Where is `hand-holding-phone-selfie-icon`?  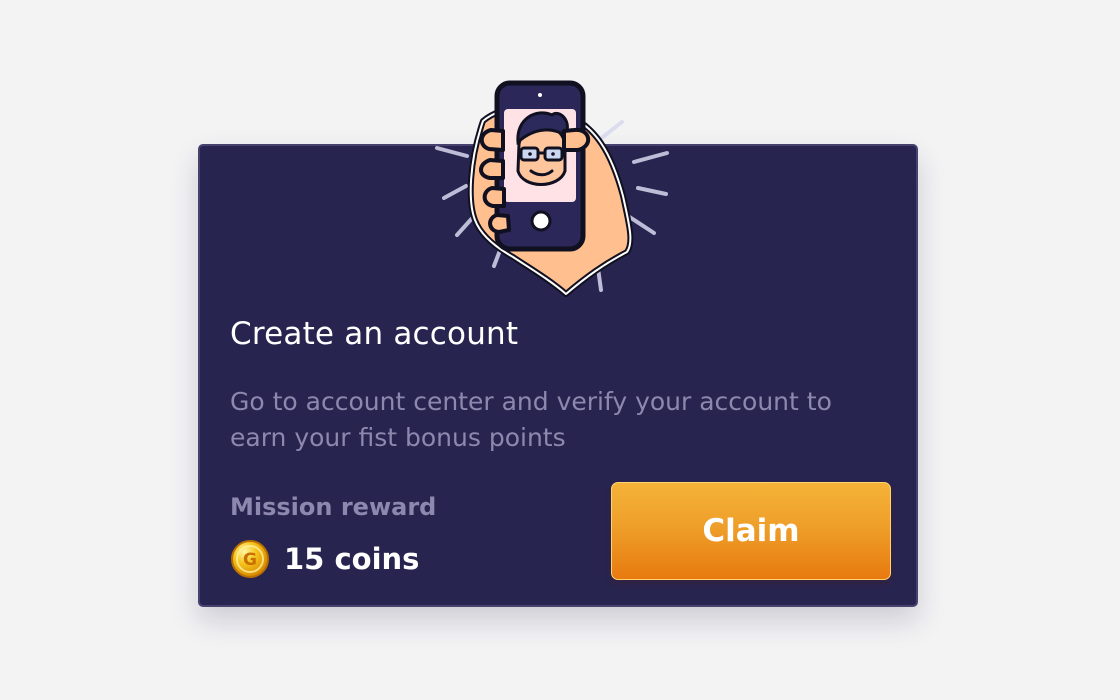 hand-holding-phone-selfie-icon is located at coordinates (552, 188).